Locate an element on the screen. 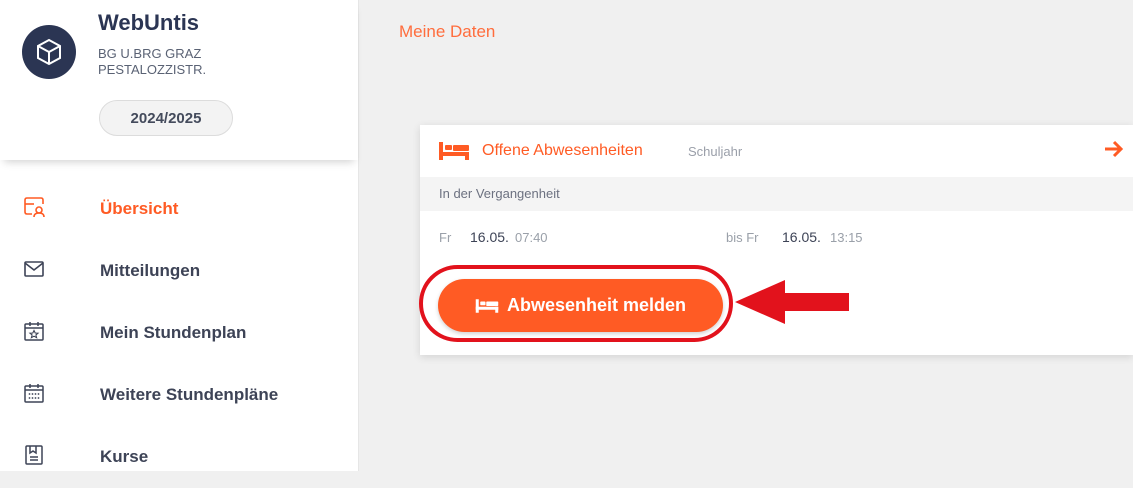 The height and width of the screenshot is (488, 1133). from-day: Fr is located at coordinates (445, 237).